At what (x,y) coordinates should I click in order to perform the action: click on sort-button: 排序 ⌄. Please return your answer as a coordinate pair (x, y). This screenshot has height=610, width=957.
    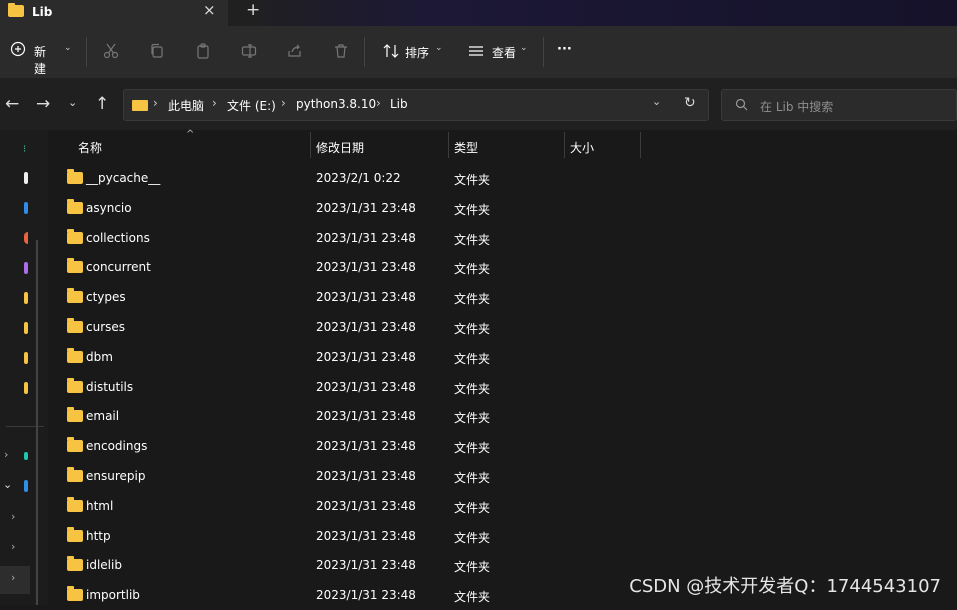
    Looking at the image, I should click on (415, 52).